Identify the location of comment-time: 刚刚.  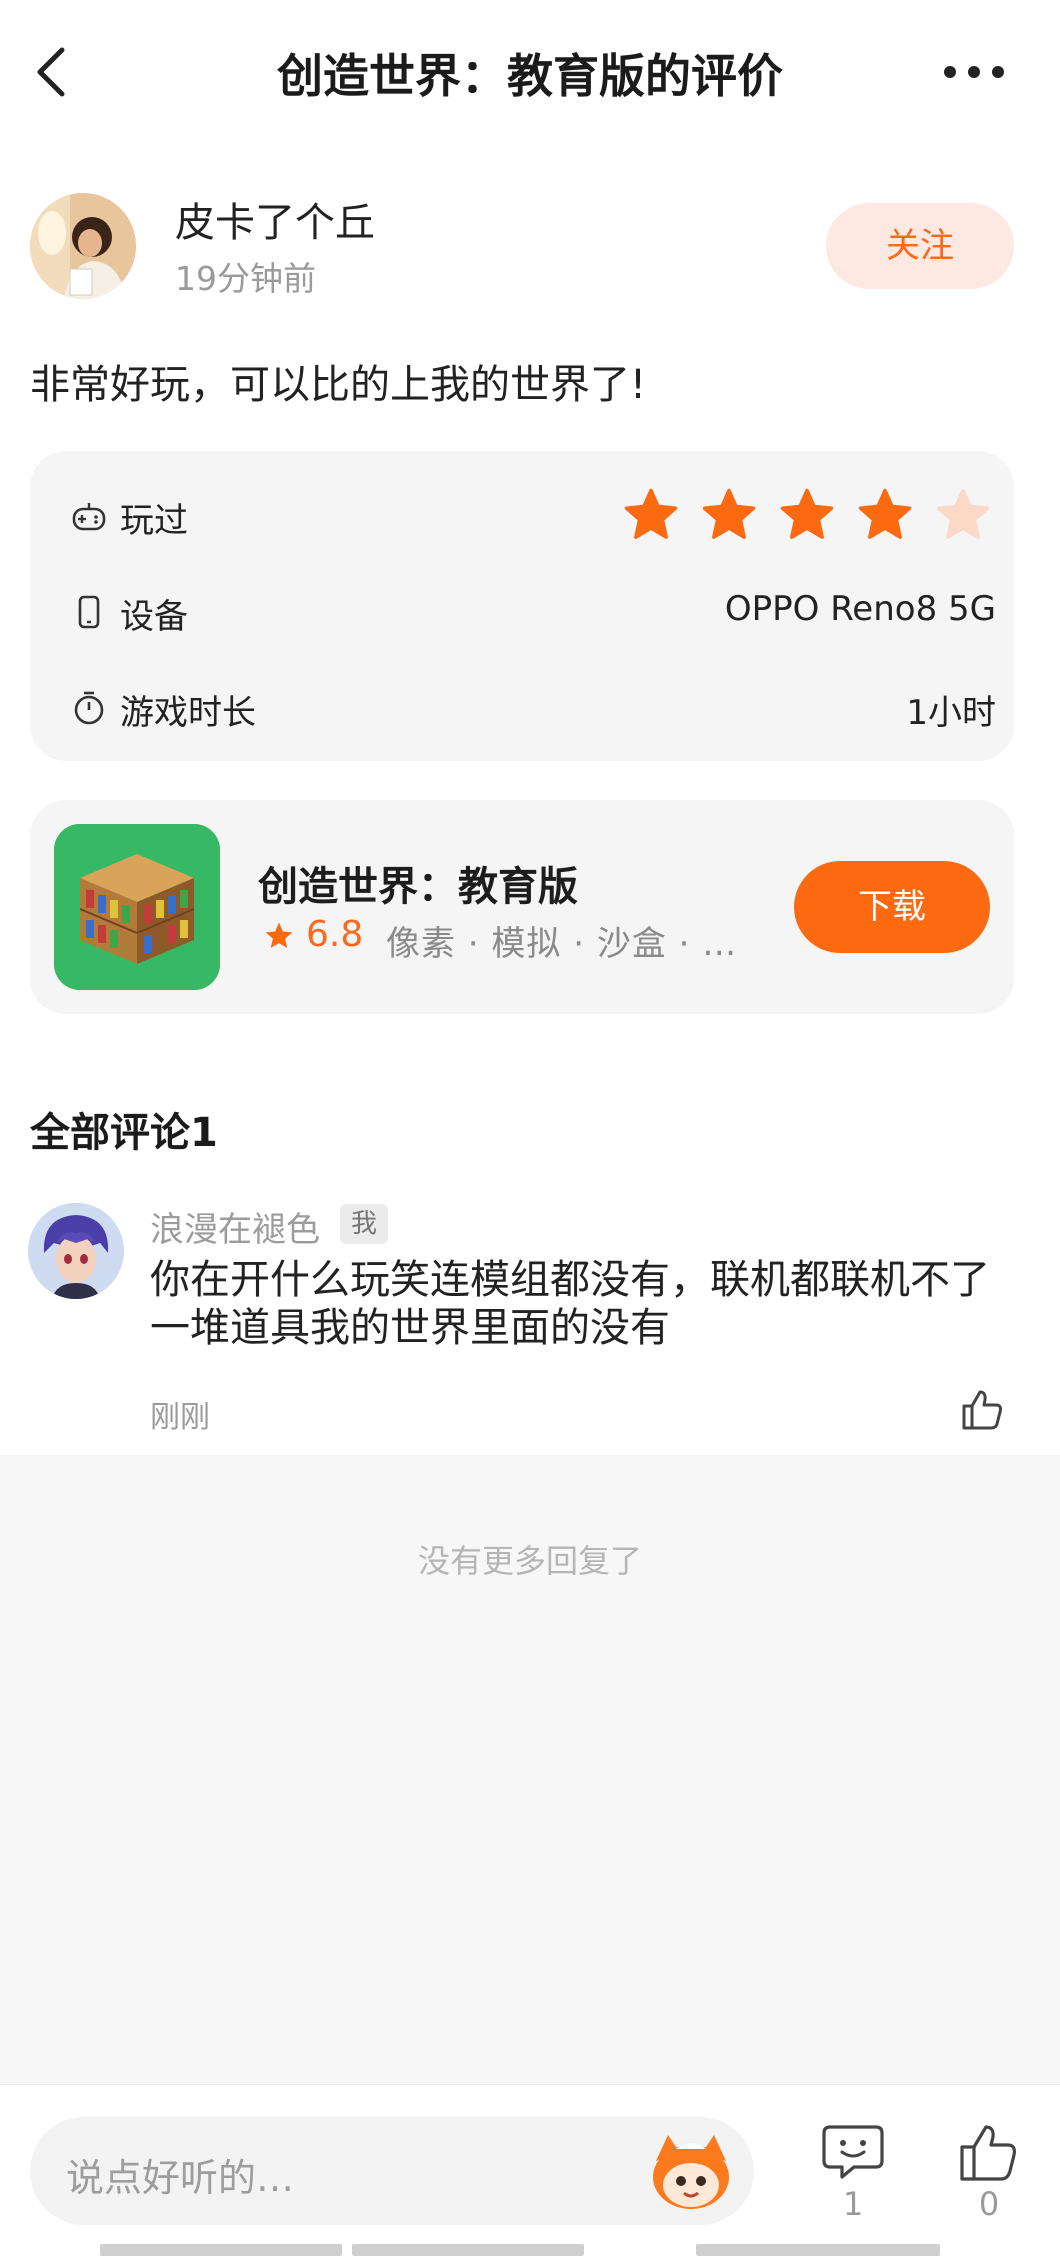
(180, 1417).